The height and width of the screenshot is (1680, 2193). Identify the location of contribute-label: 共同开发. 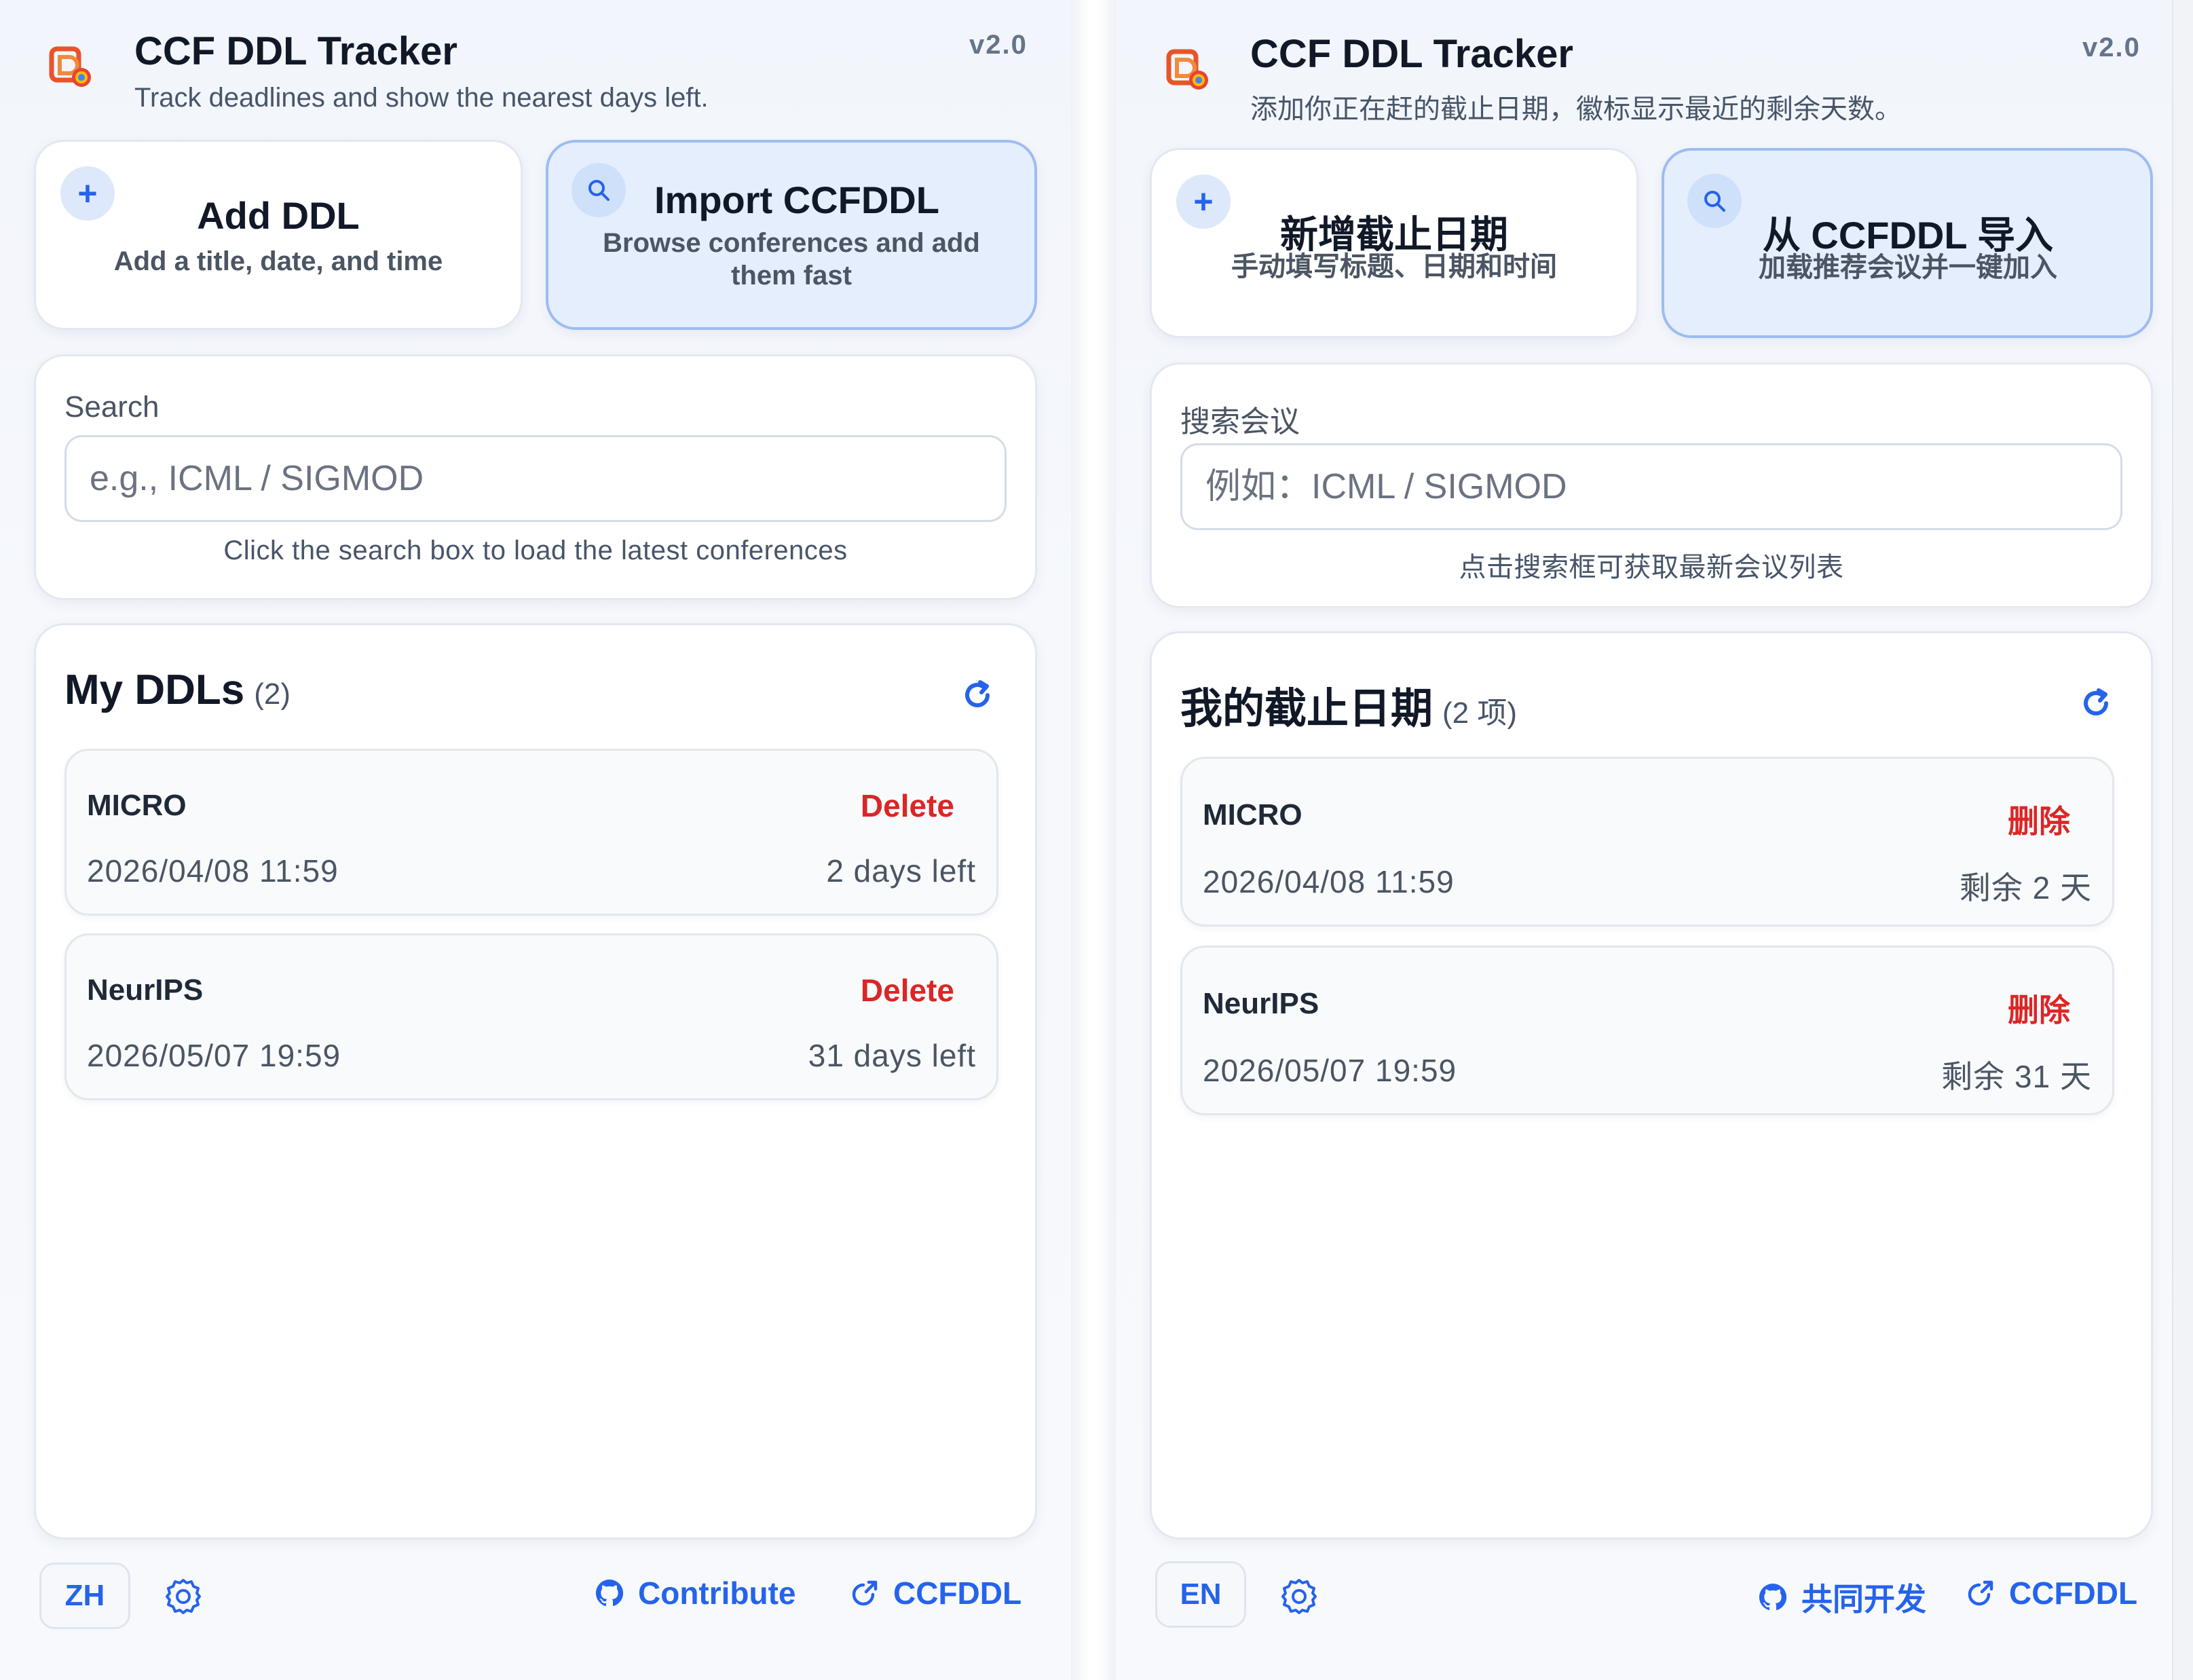
(1863, 1599).